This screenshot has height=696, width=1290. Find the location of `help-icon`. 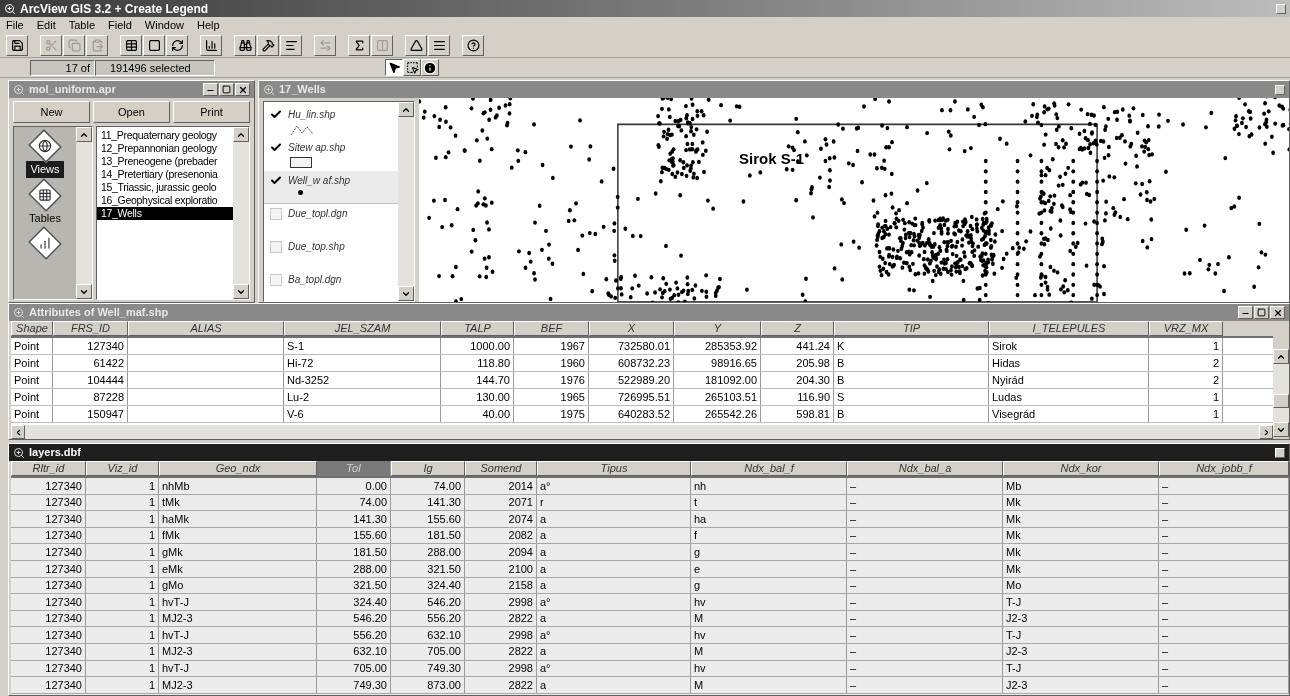

help-icon is located at coordinates (473, 45).